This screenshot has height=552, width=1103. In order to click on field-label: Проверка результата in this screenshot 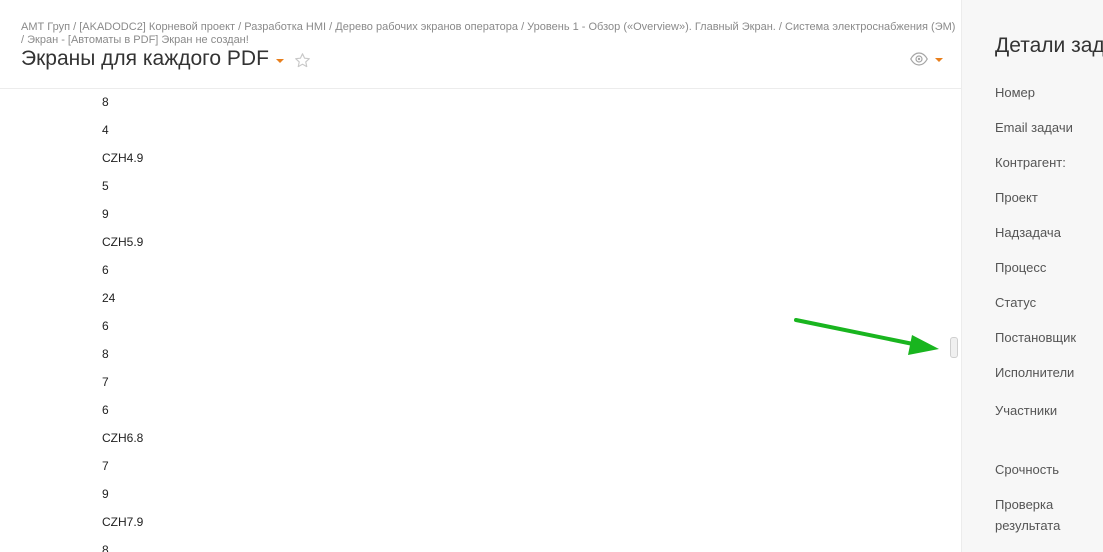, I will do `click(1028, 515)`.